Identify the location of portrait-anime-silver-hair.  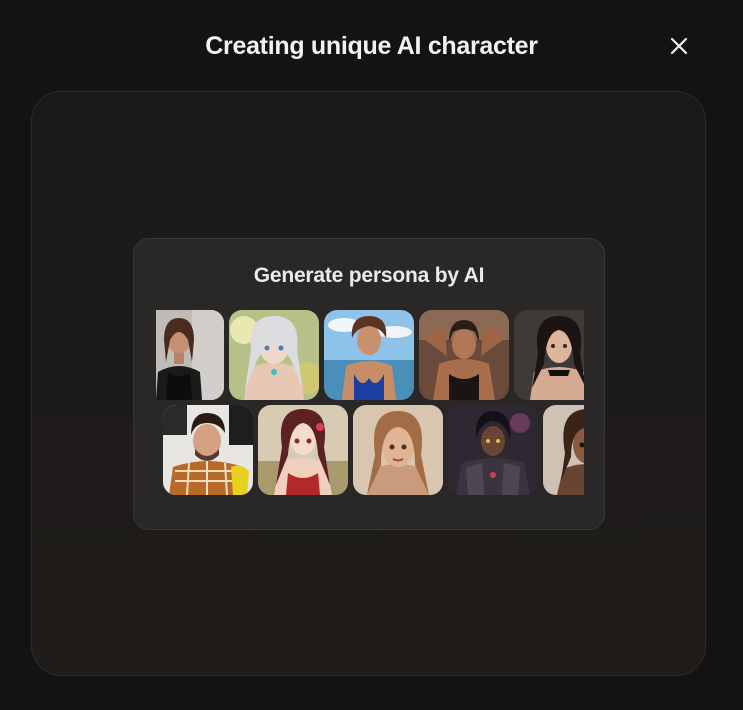
(274, 355).